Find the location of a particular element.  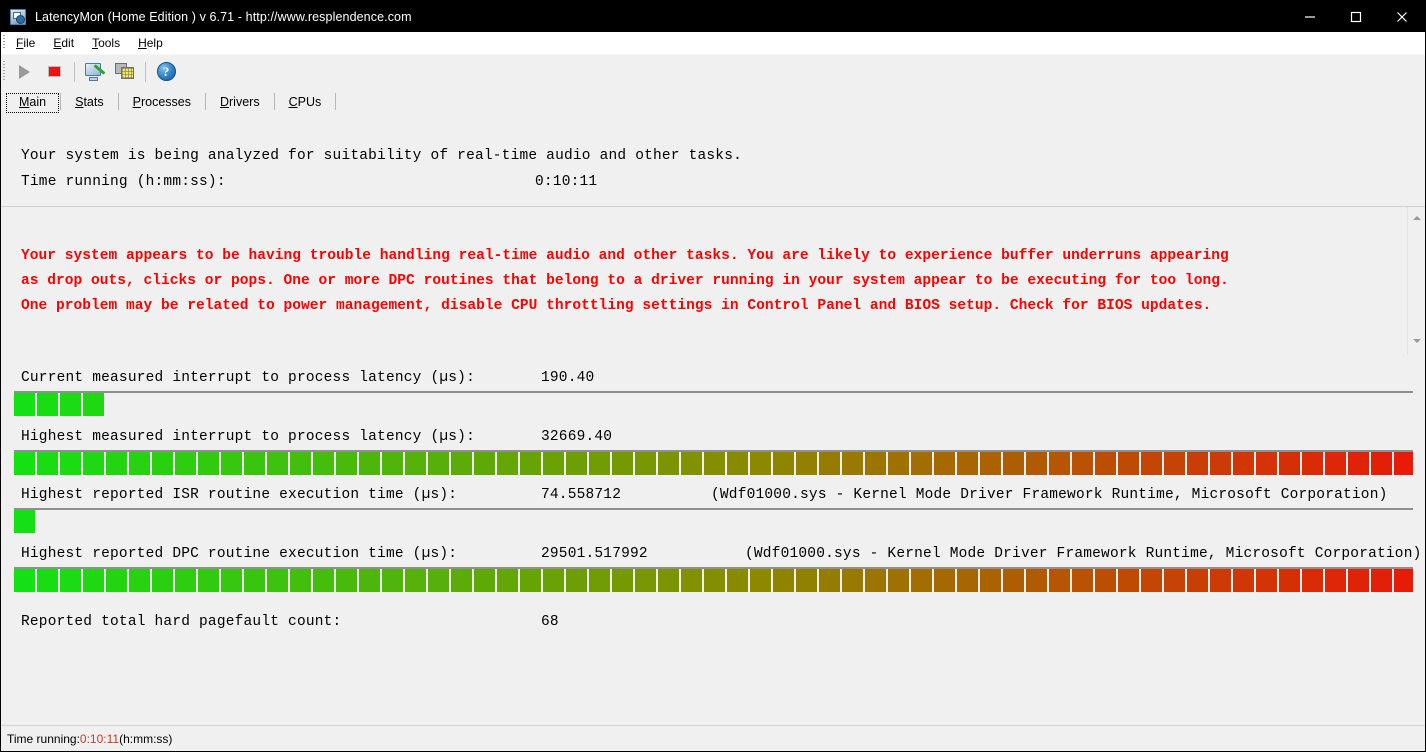

menu-item-file: File is located at coordinates (25, 43).